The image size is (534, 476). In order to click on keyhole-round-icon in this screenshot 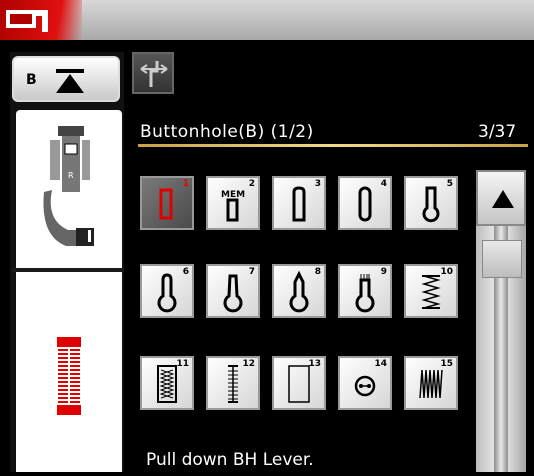, I will do `click(167, 293)`.